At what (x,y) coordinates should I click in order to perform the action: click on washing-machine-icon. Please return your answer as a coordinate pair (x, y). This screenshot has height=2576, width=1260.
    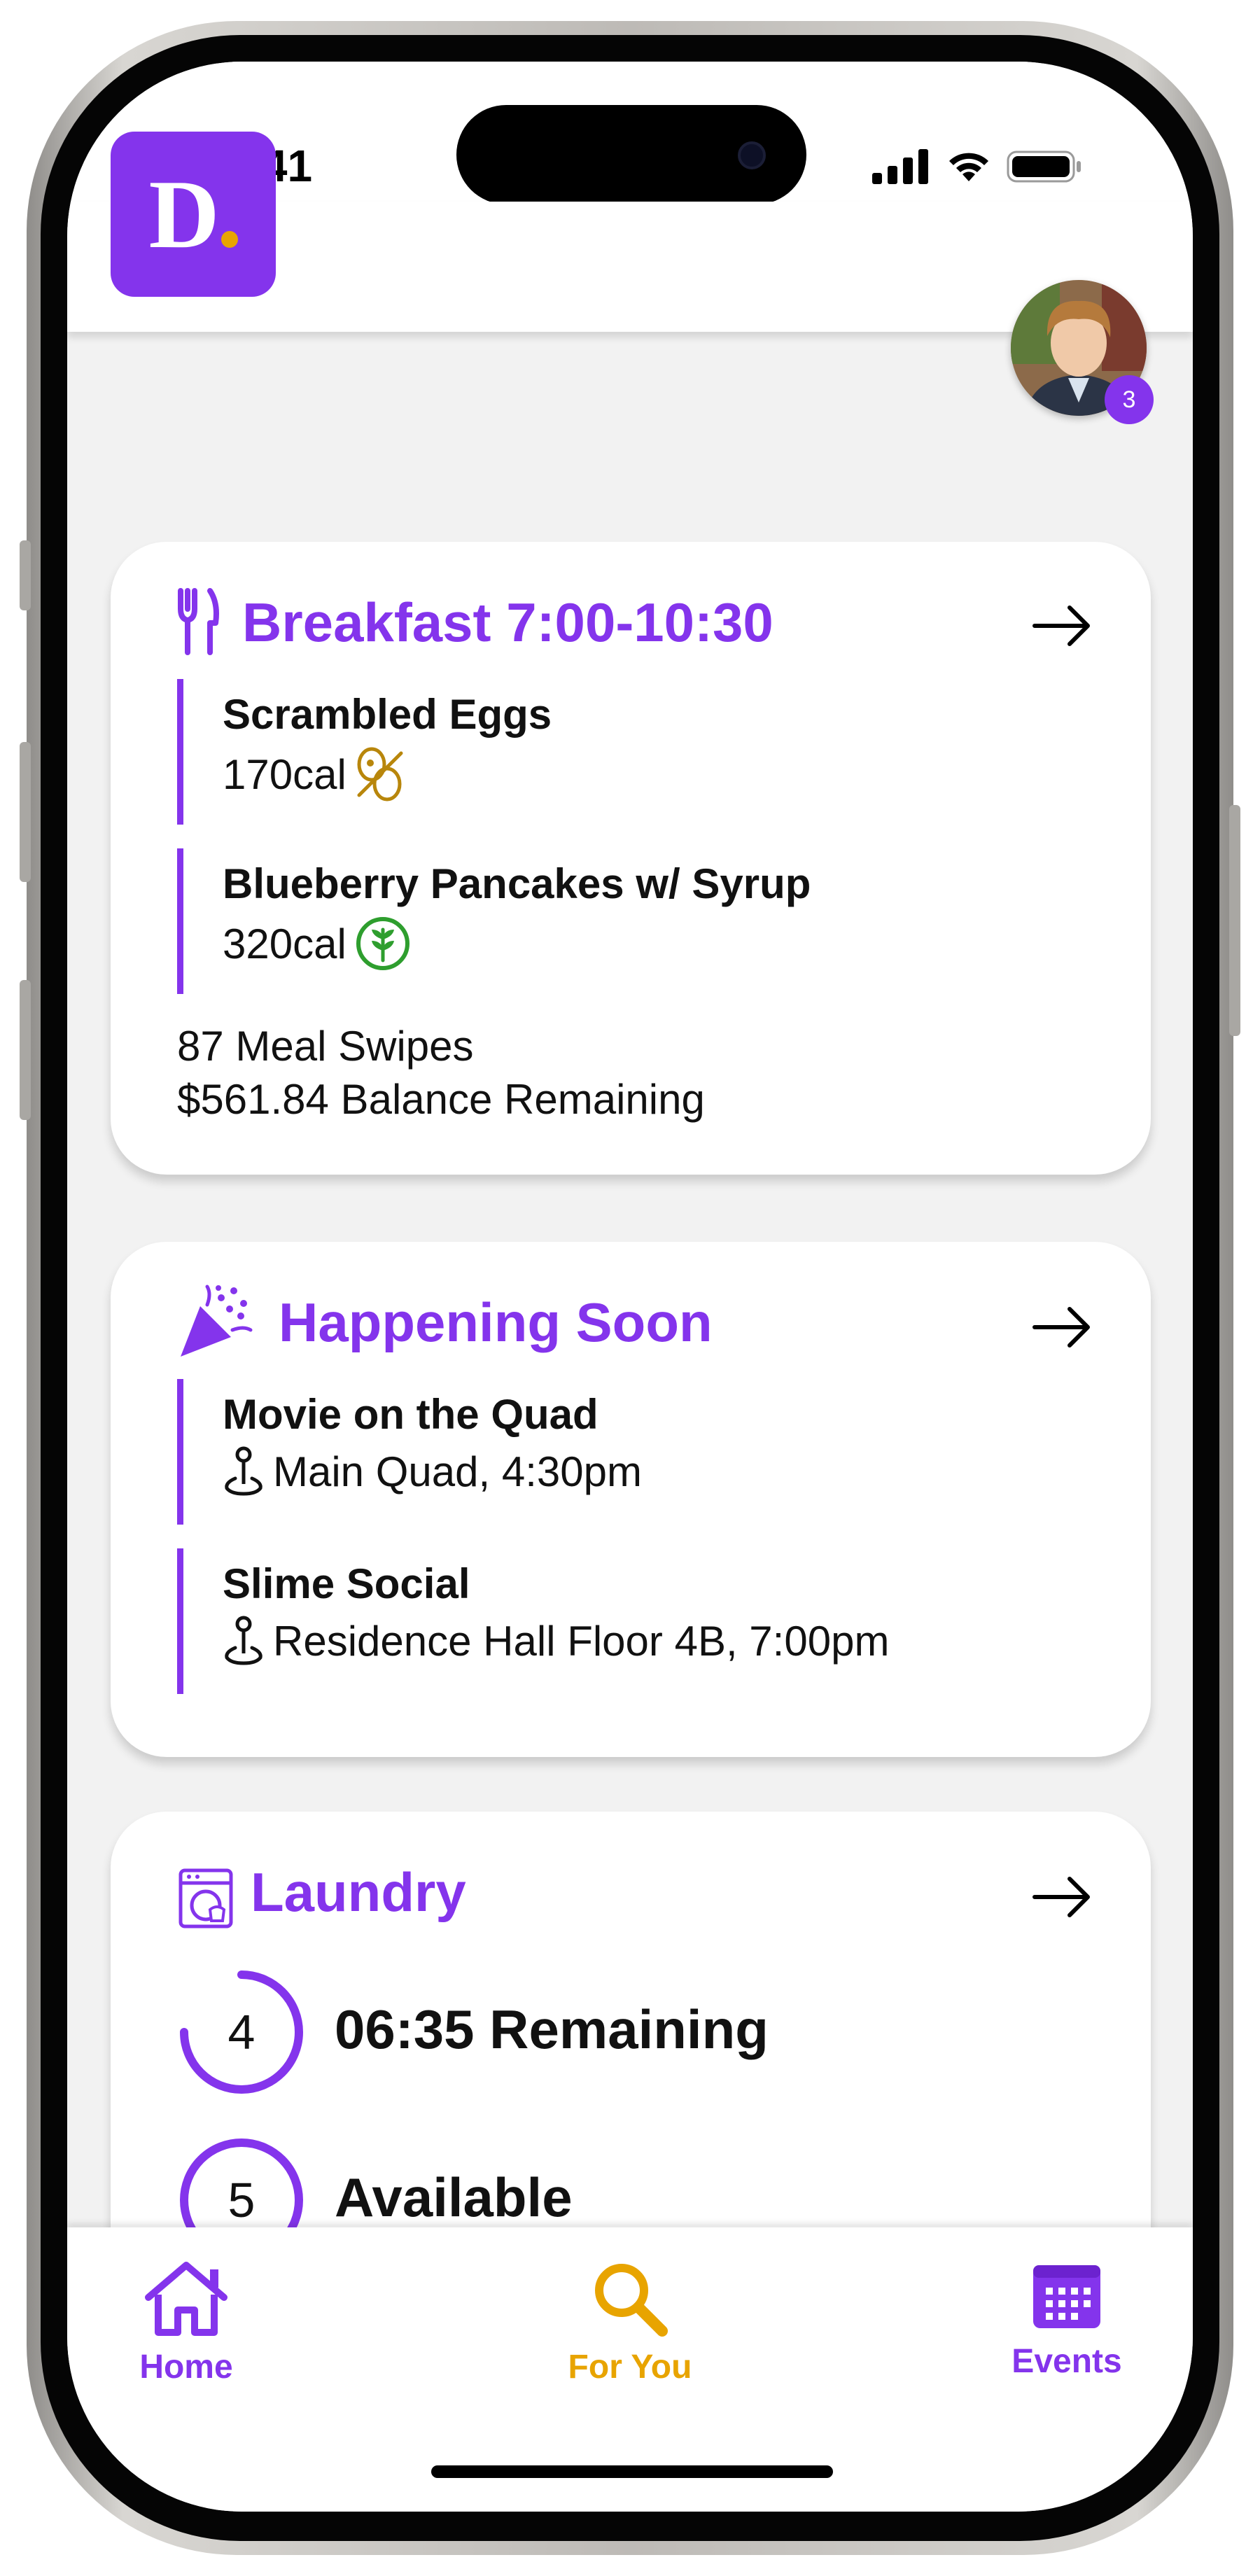
    Looking at the image, I should click on (205, 1898).